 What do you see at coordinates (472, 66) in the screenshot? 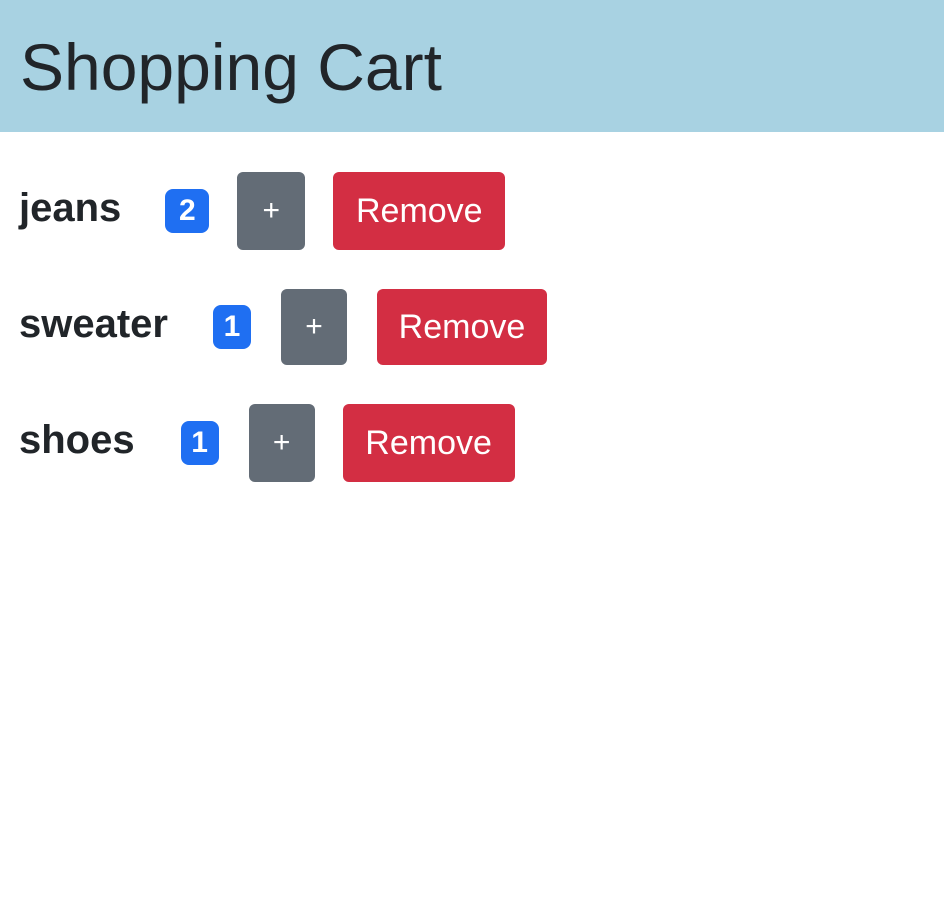
I see `page-header: Shopping Cart` at bounding box center [472, 66].